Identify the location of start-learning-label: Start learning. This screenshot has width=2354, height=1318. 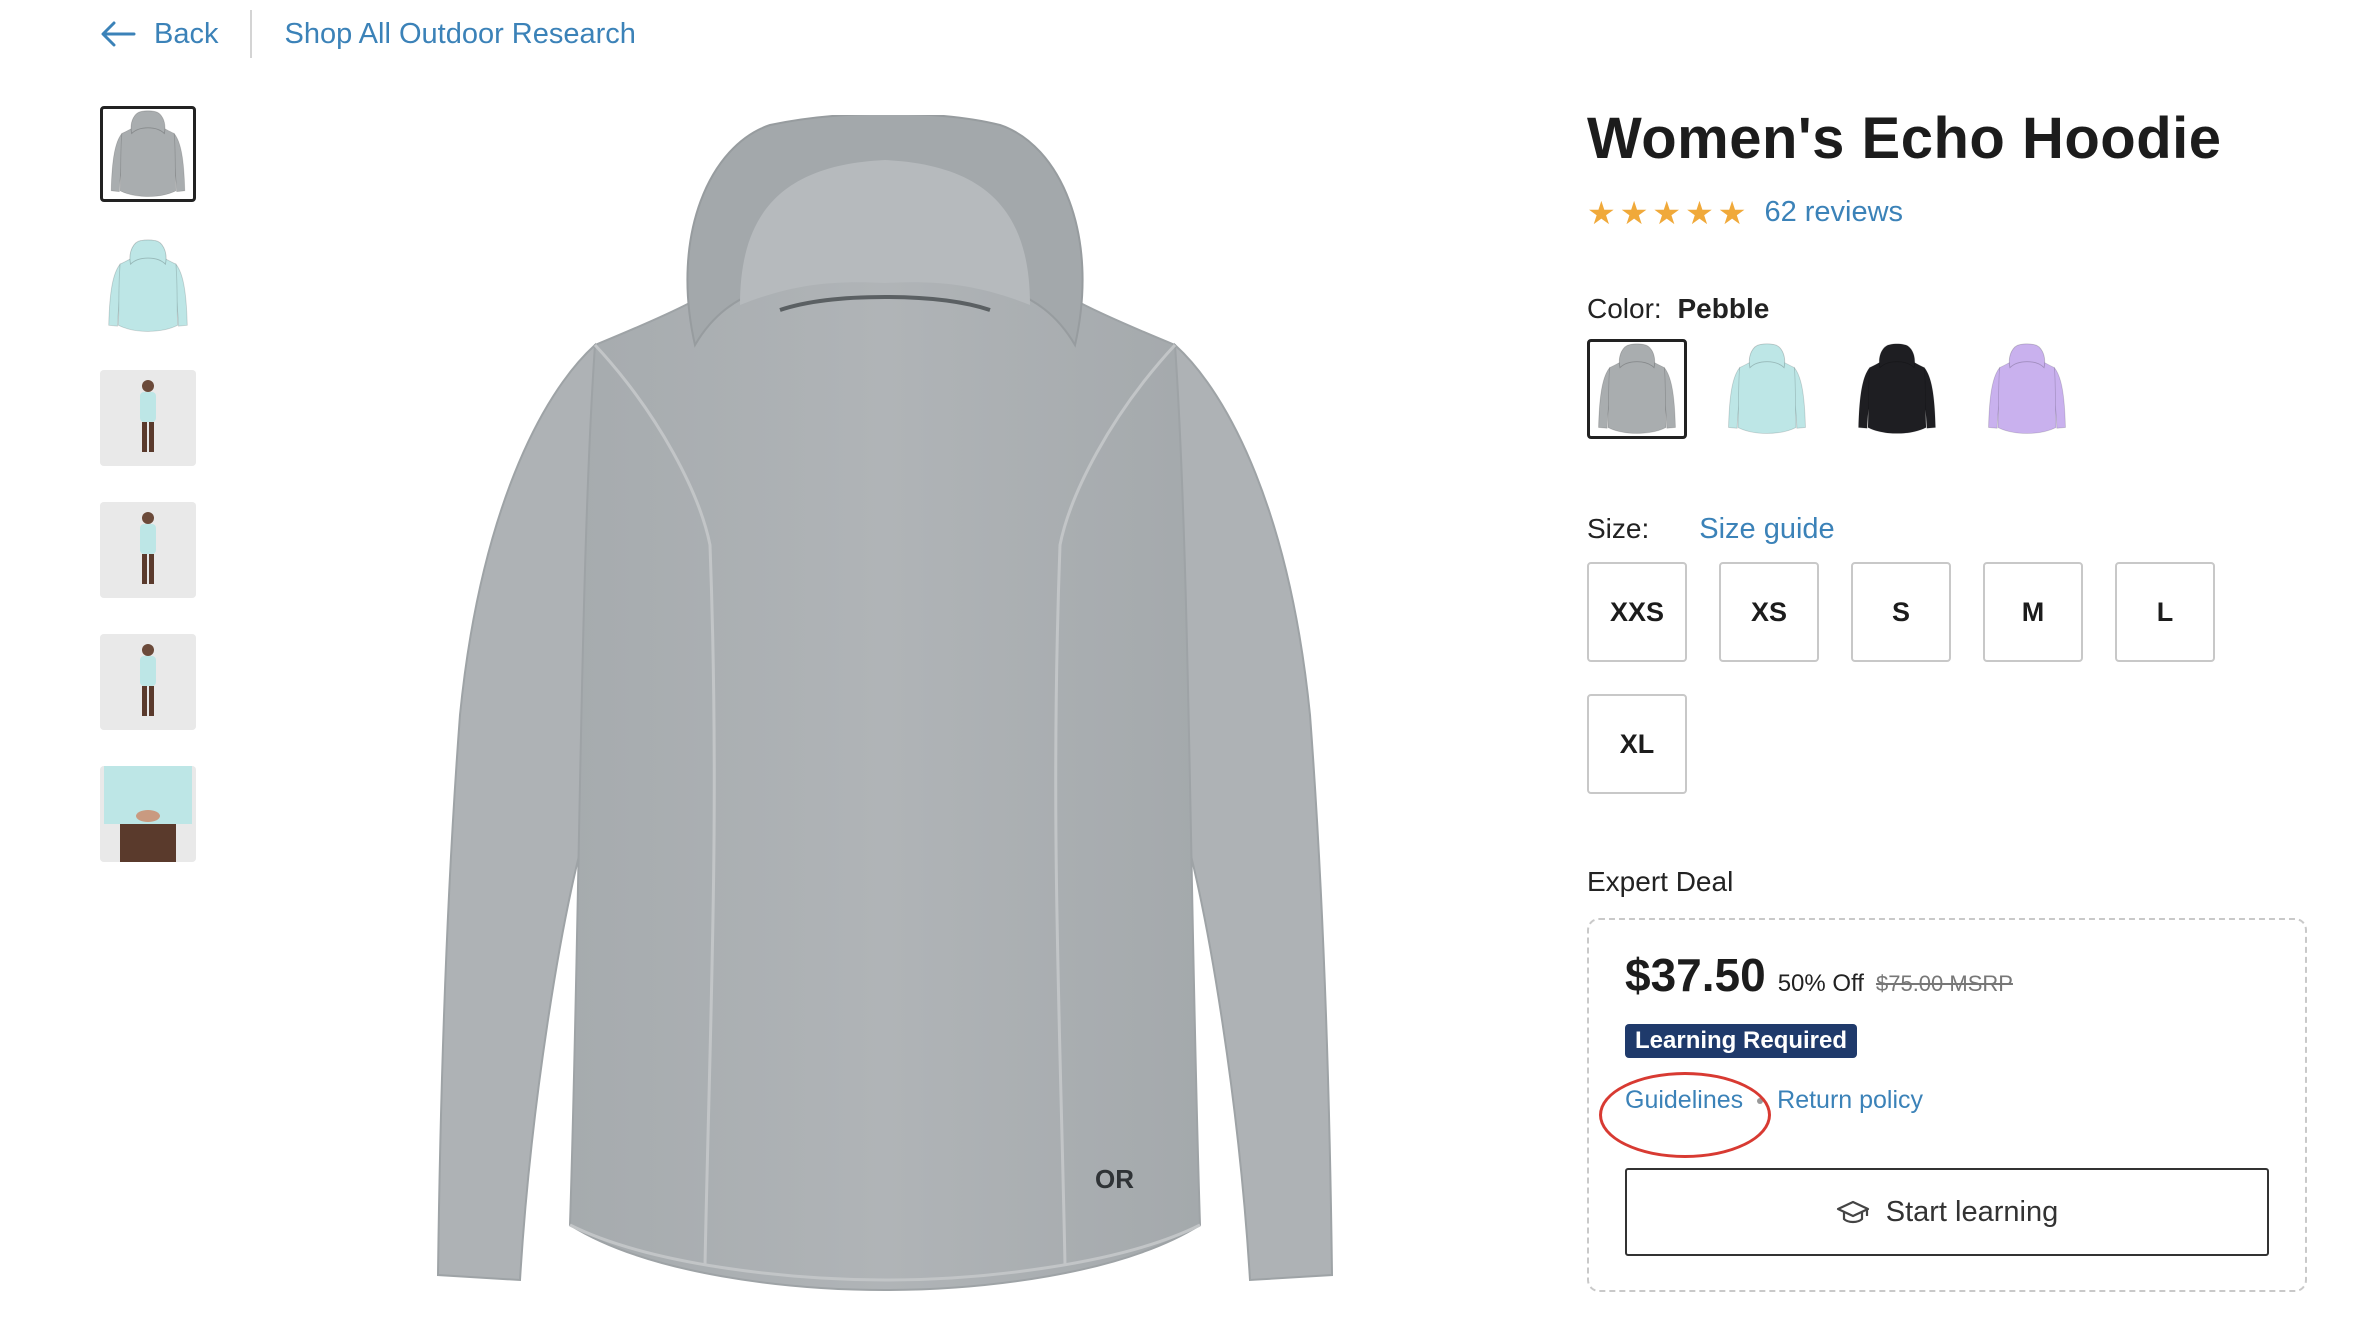
(1972, 1211).